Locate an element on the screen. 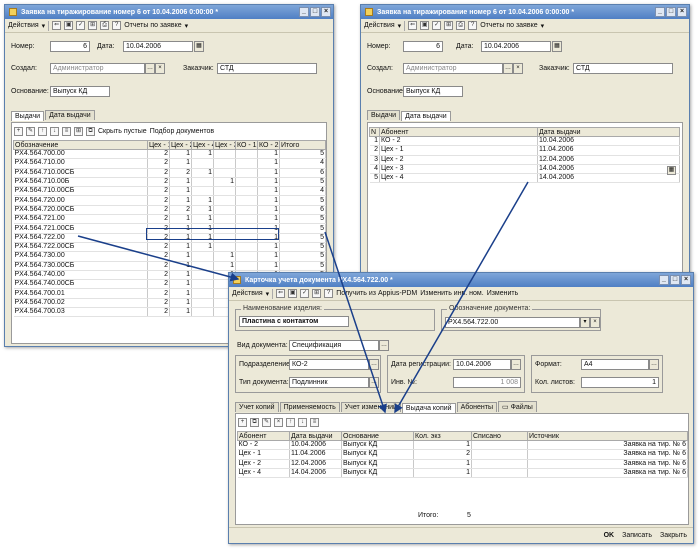  table-row: PX4.564.730.00СБ 2 1 1 1 5 is located at coordinates (169, 266).